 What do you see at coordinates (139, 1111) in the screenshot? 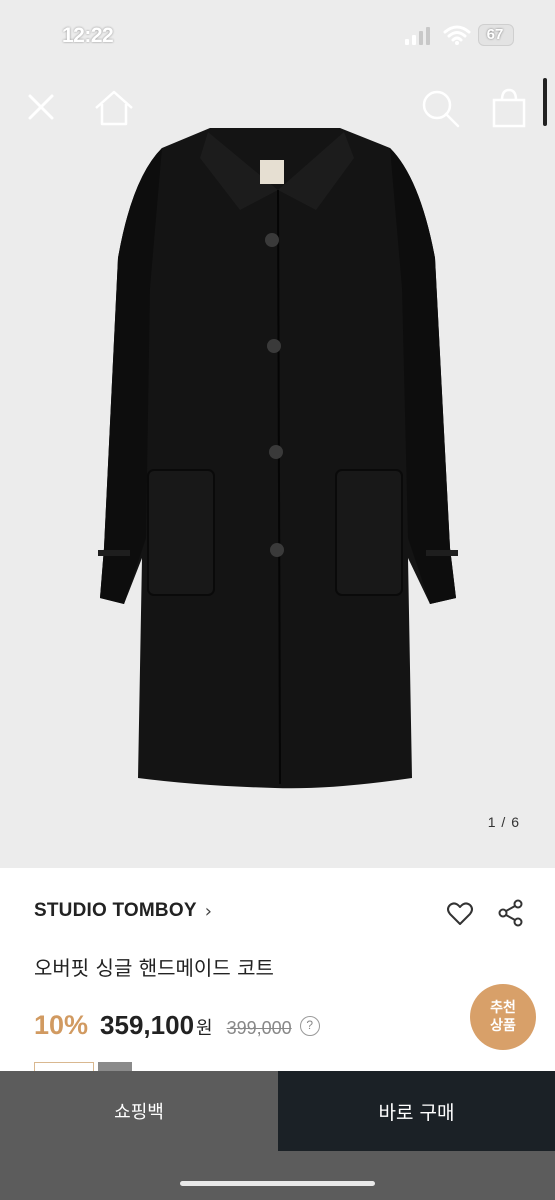
I see `add-to-cart-button: 쇼핑백` at bounding box center [139, 1111].